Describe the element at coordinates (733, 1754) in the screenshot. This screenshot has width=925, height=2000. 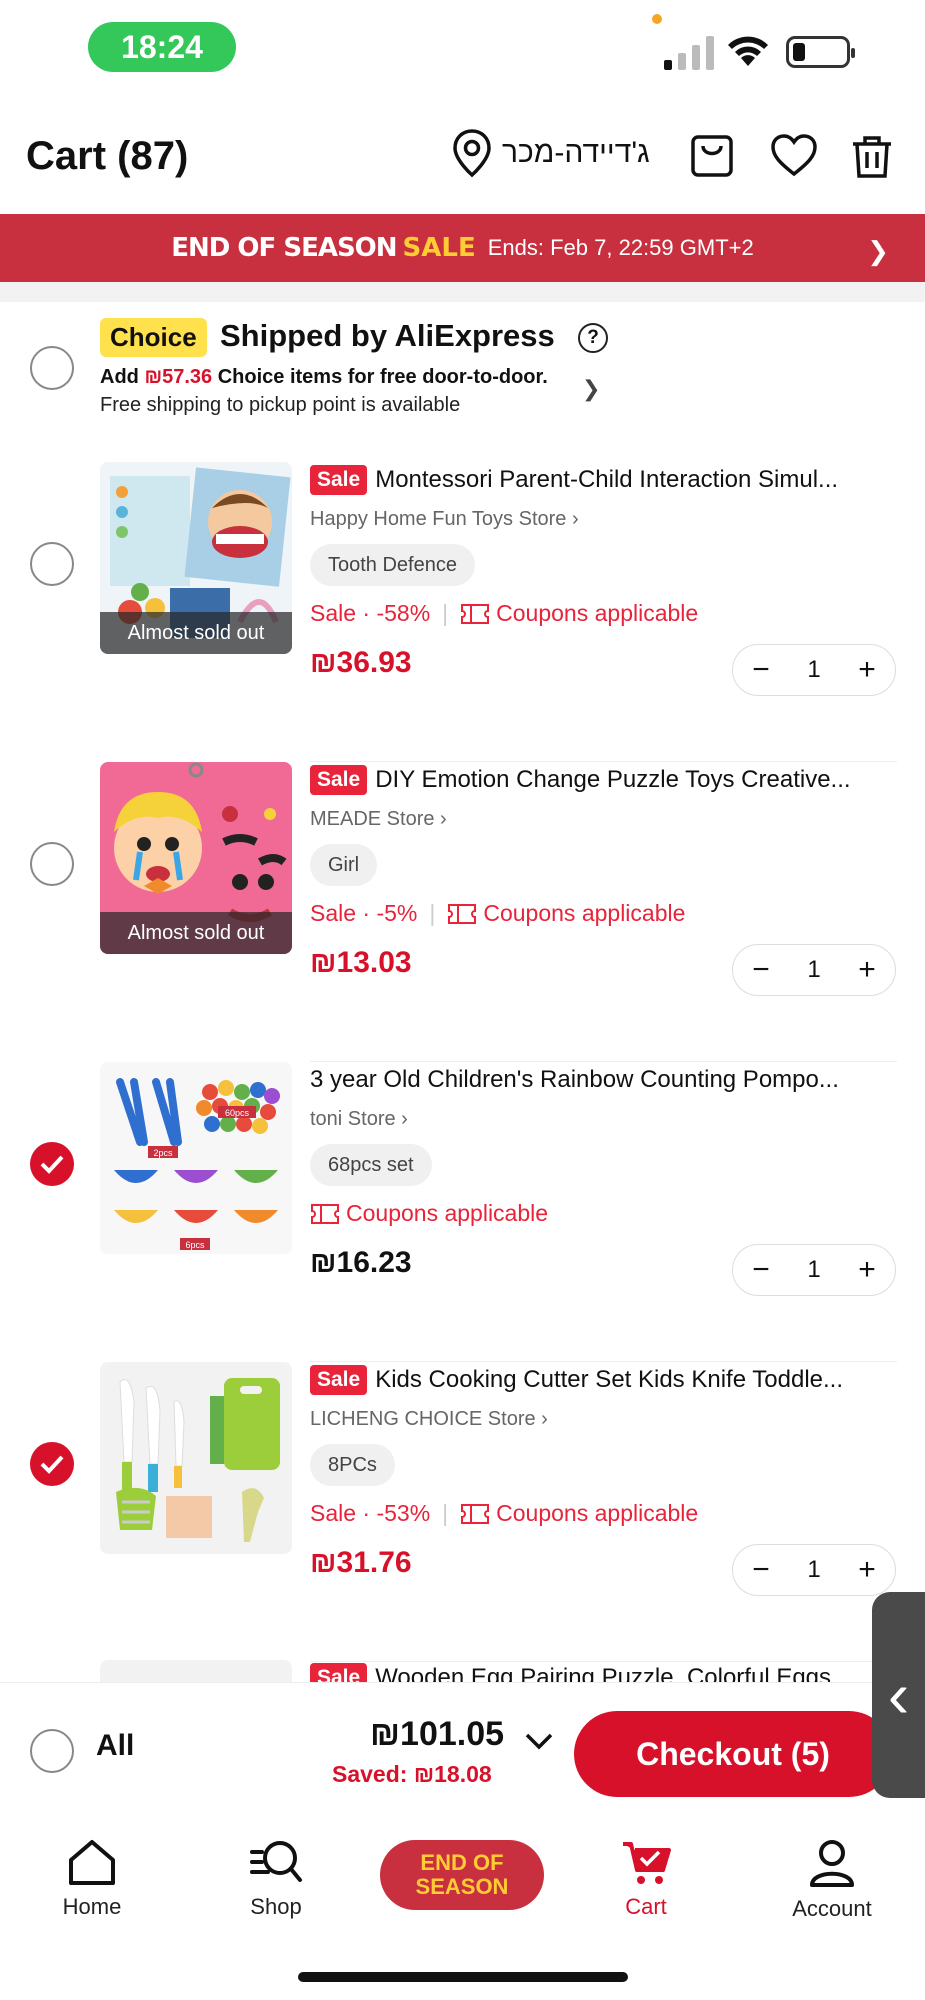
I see `checkout-button: Checkout (5)` at that location.